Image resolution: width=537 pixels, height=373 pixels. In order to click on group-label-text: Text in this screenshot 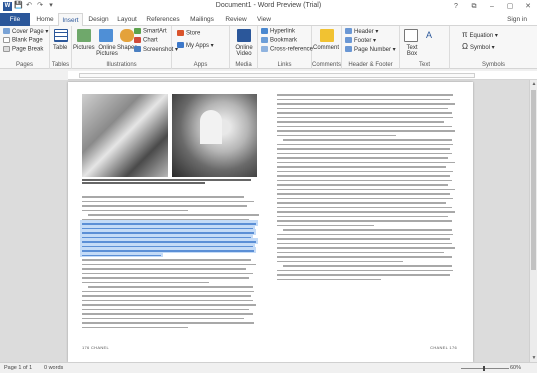, I will do `click(424, 65)`.